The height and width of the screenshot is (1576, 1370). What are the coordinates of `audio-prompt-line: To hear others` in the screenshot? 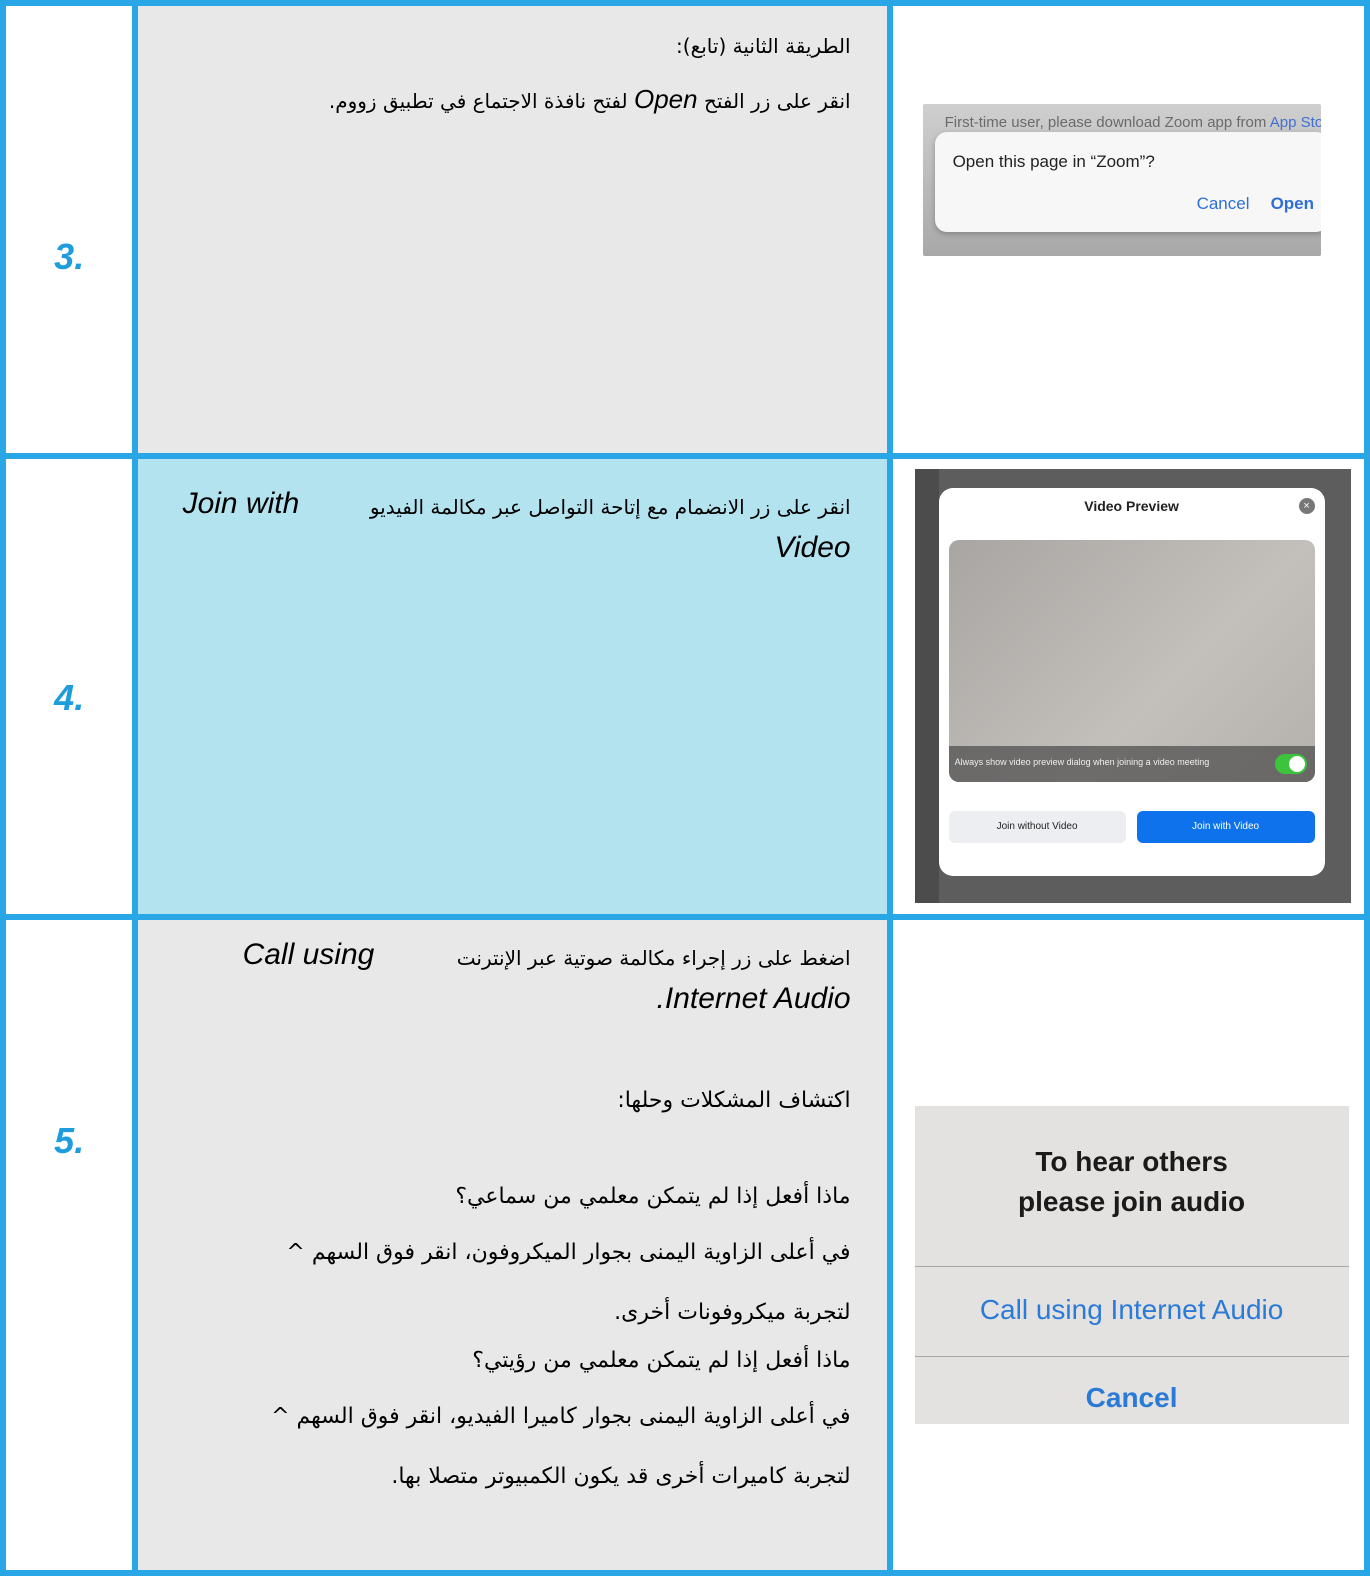 It's located at (1131, 1161).